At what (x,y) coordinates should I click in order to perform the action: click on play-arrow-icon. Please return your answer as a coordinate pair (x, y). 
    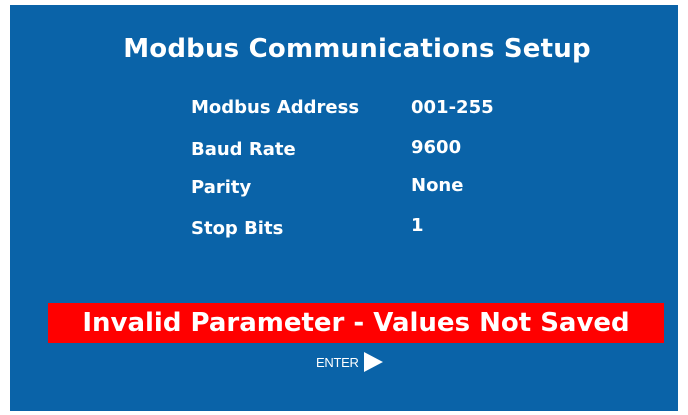
    Looking at the image, I should click on (373, 362).